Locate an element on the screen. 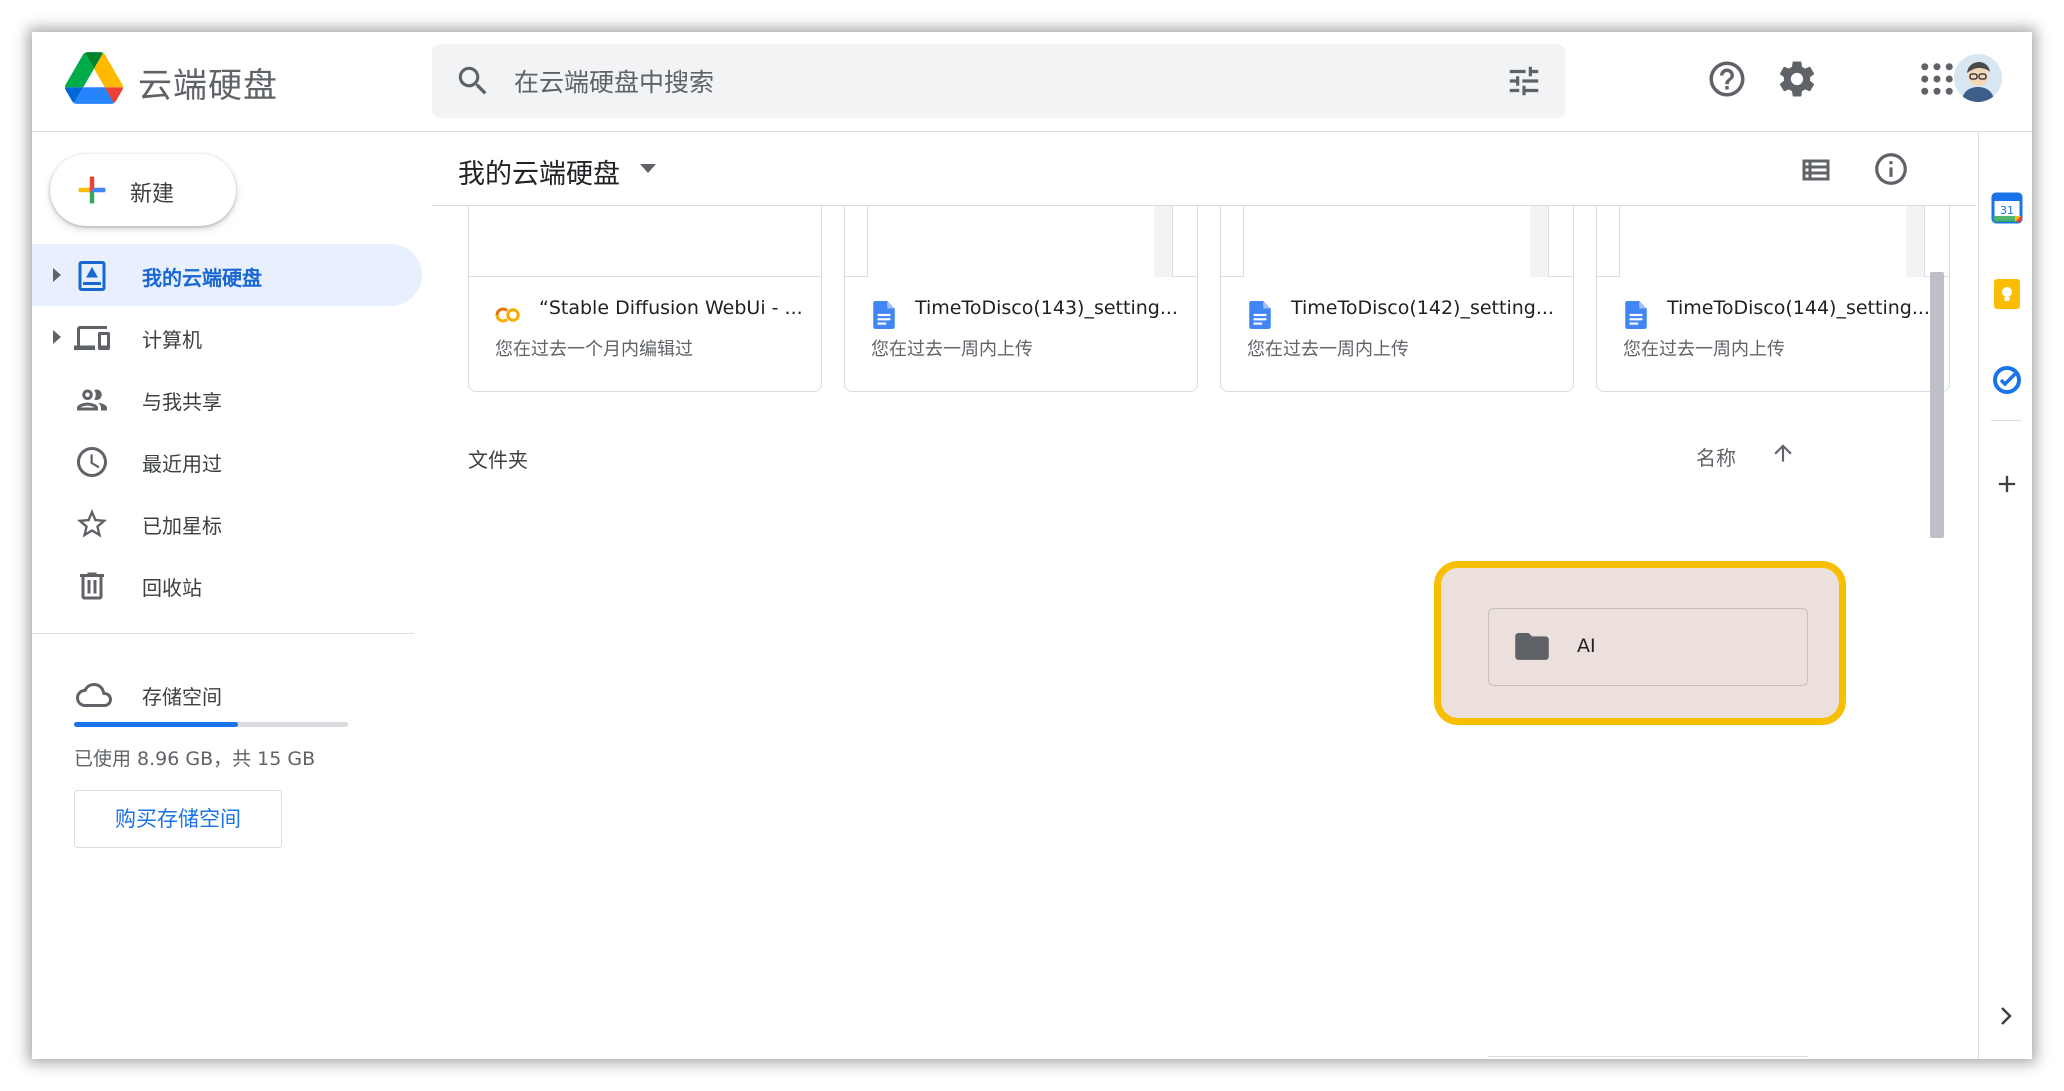 The height and width of the screenshot is (1091, 2064). chevron-right-icon is located at coordinates (2006, 1016).